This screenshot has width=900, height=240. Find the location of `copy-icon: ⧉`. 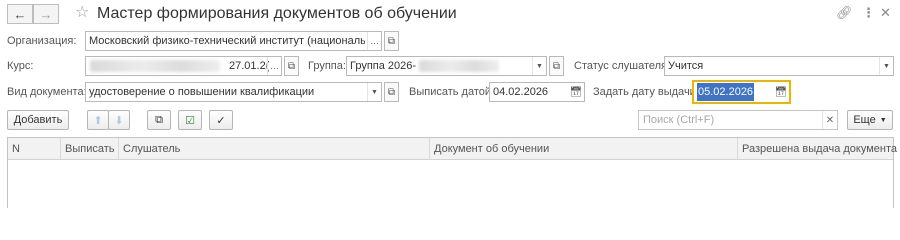

copy-icon: ⧉ is located at coordinates (159, 119).